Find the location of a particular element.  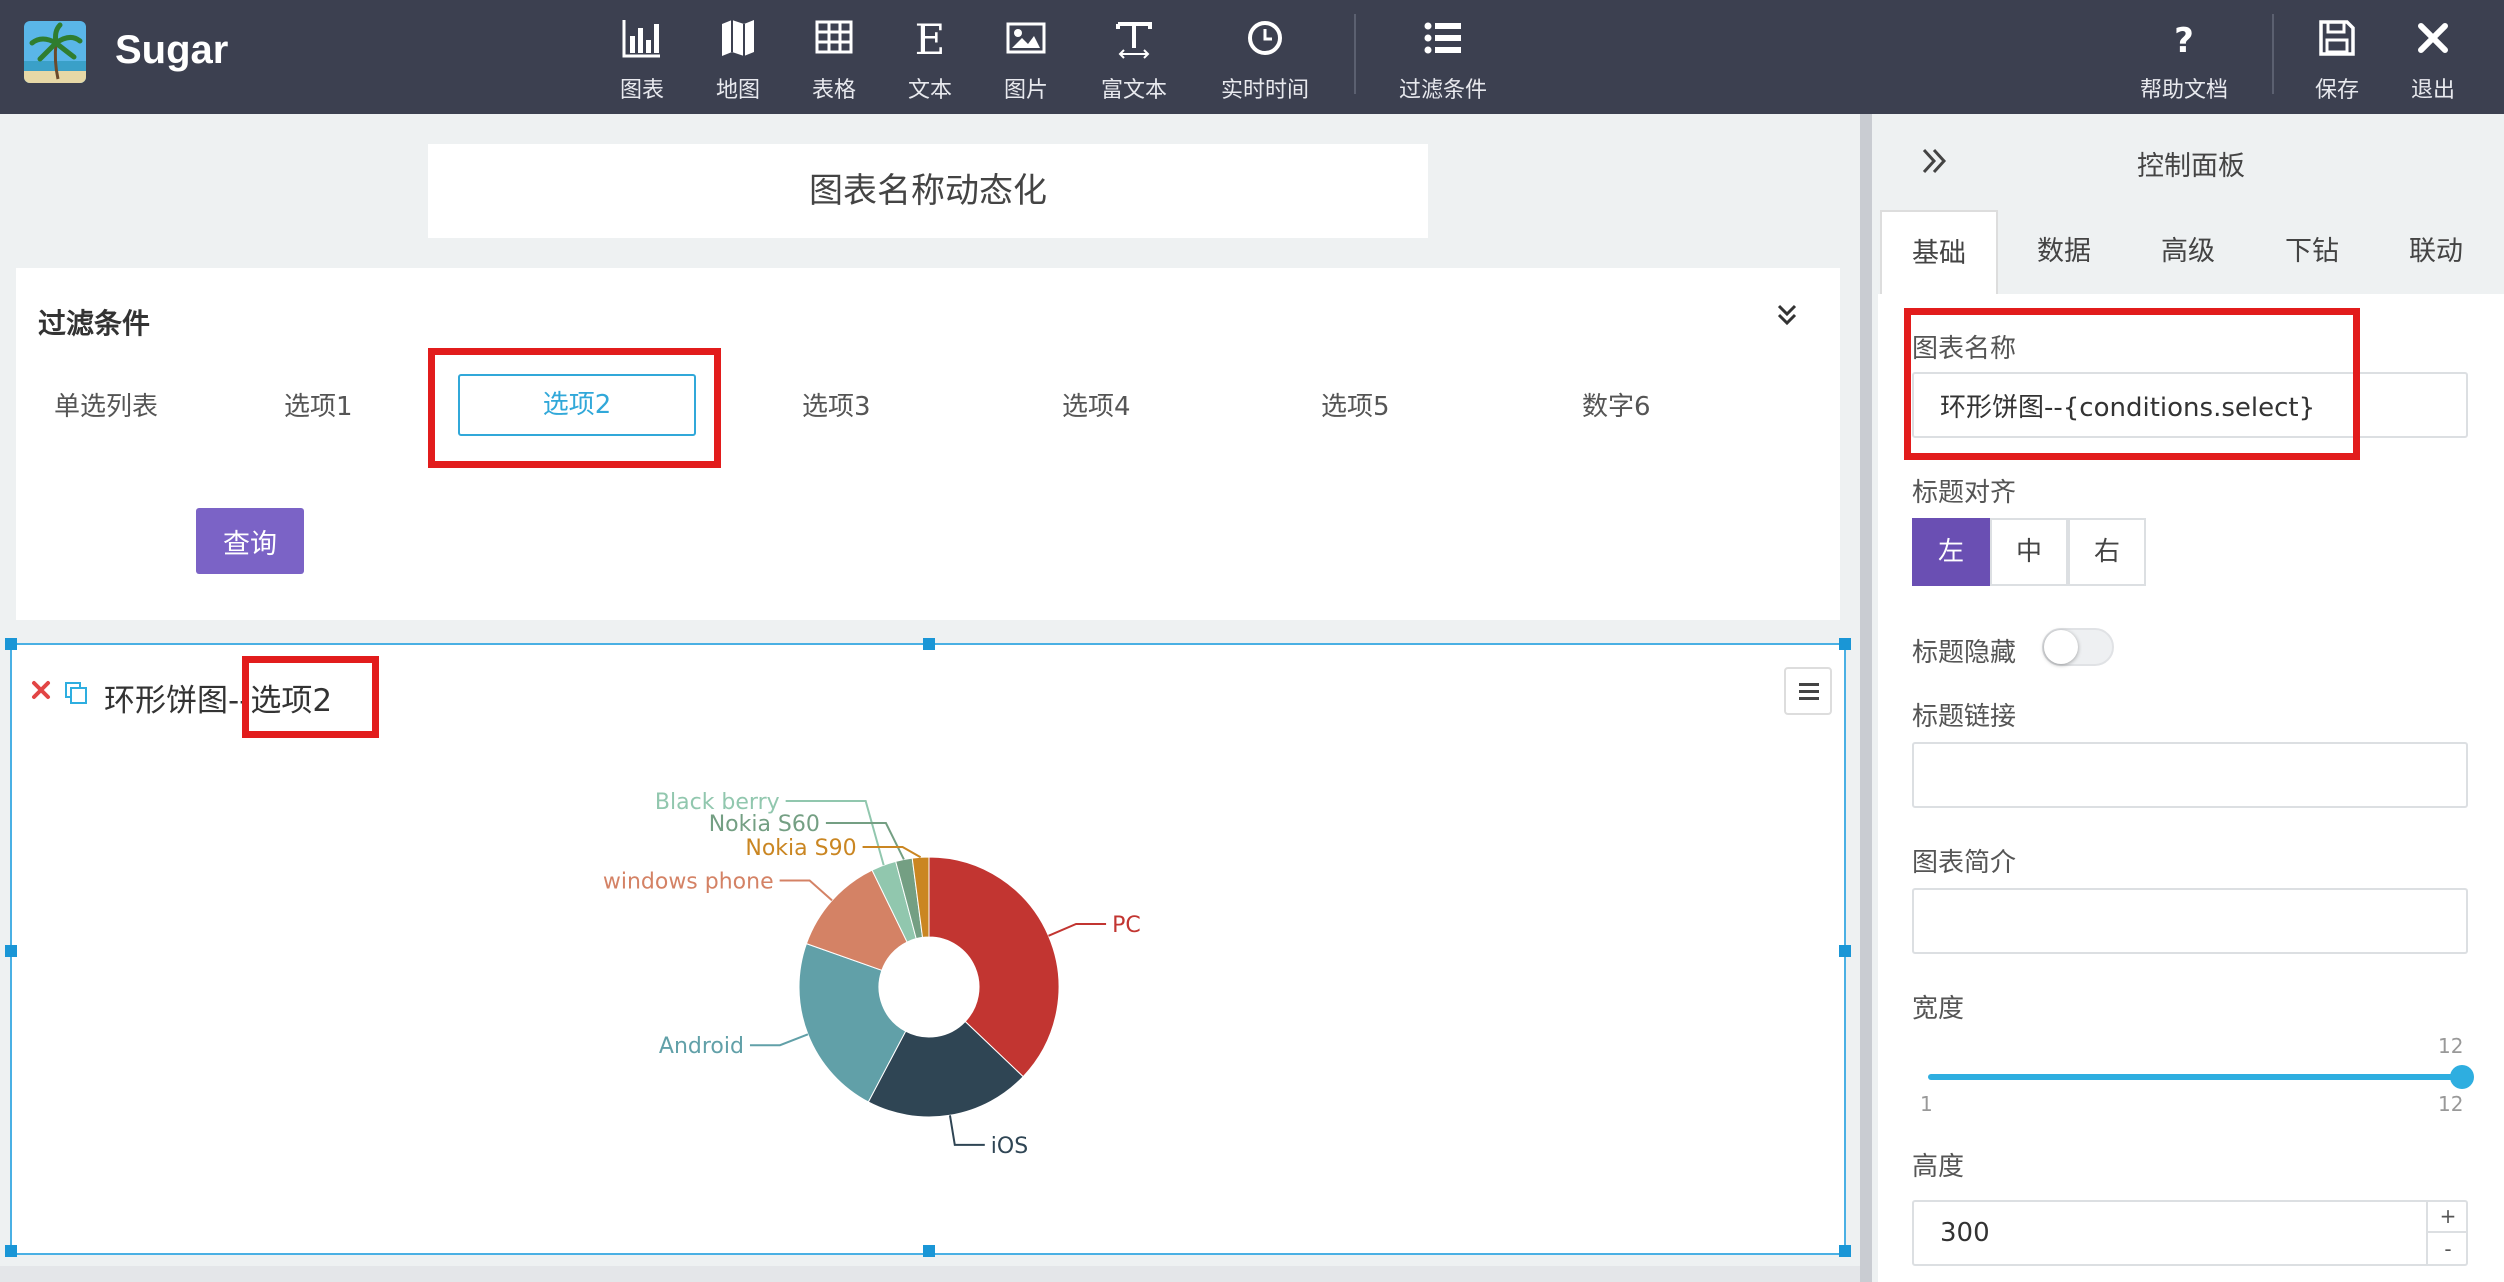

chart-desc-input is located at coordinates (2190, 921).